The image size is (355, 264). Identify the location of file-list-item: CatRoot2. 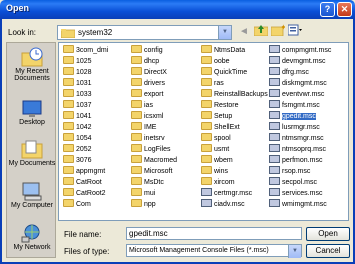
(85, 193).